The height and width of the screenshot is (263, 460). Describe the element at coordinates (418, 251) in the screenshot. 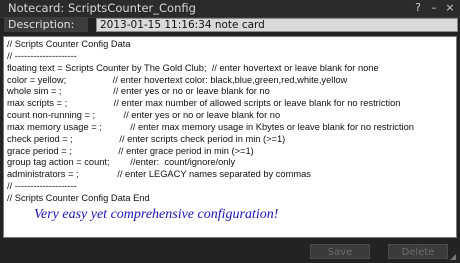

I see `delete-button: Delete` at that location.